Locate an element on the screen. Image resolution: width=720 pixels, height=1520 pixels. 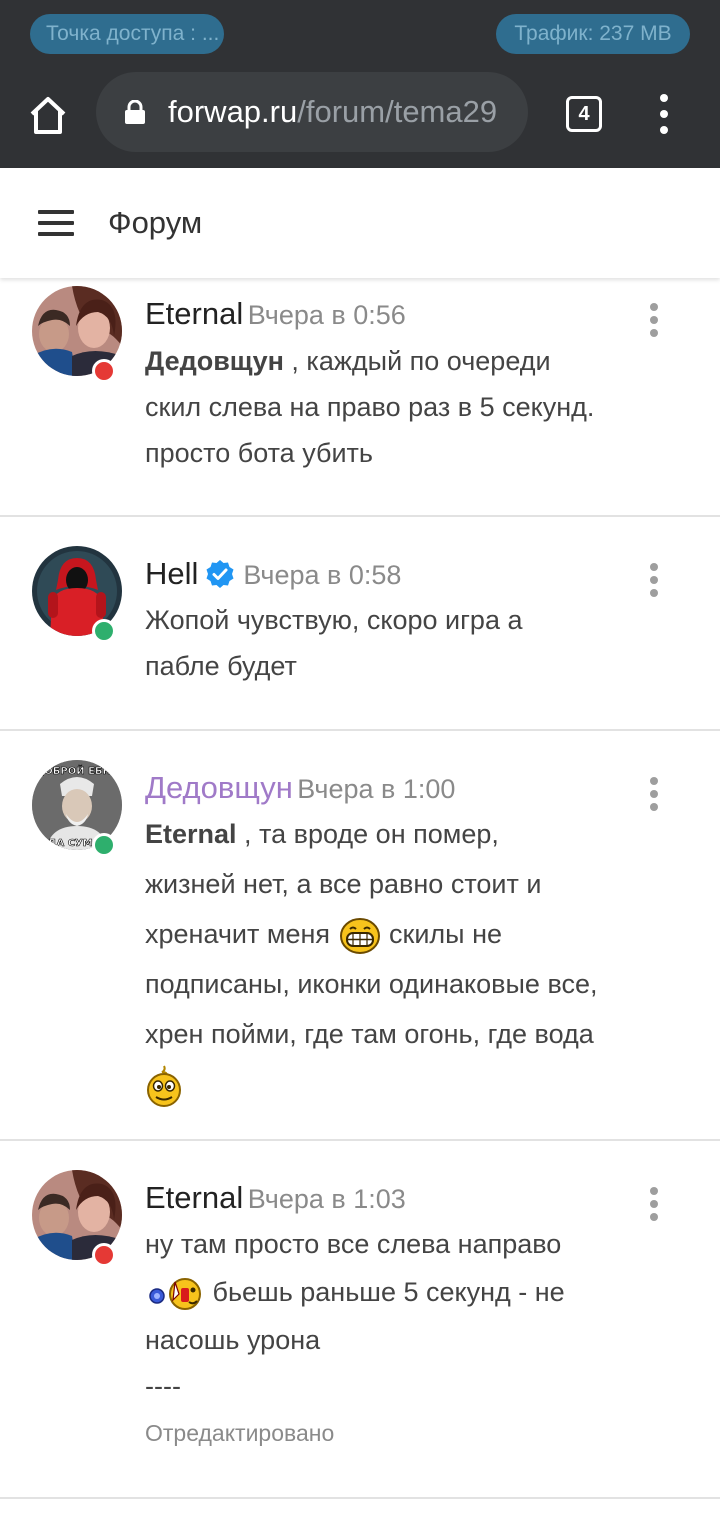
url-path: /forum/tema29 is located at coordinates (397, 111).